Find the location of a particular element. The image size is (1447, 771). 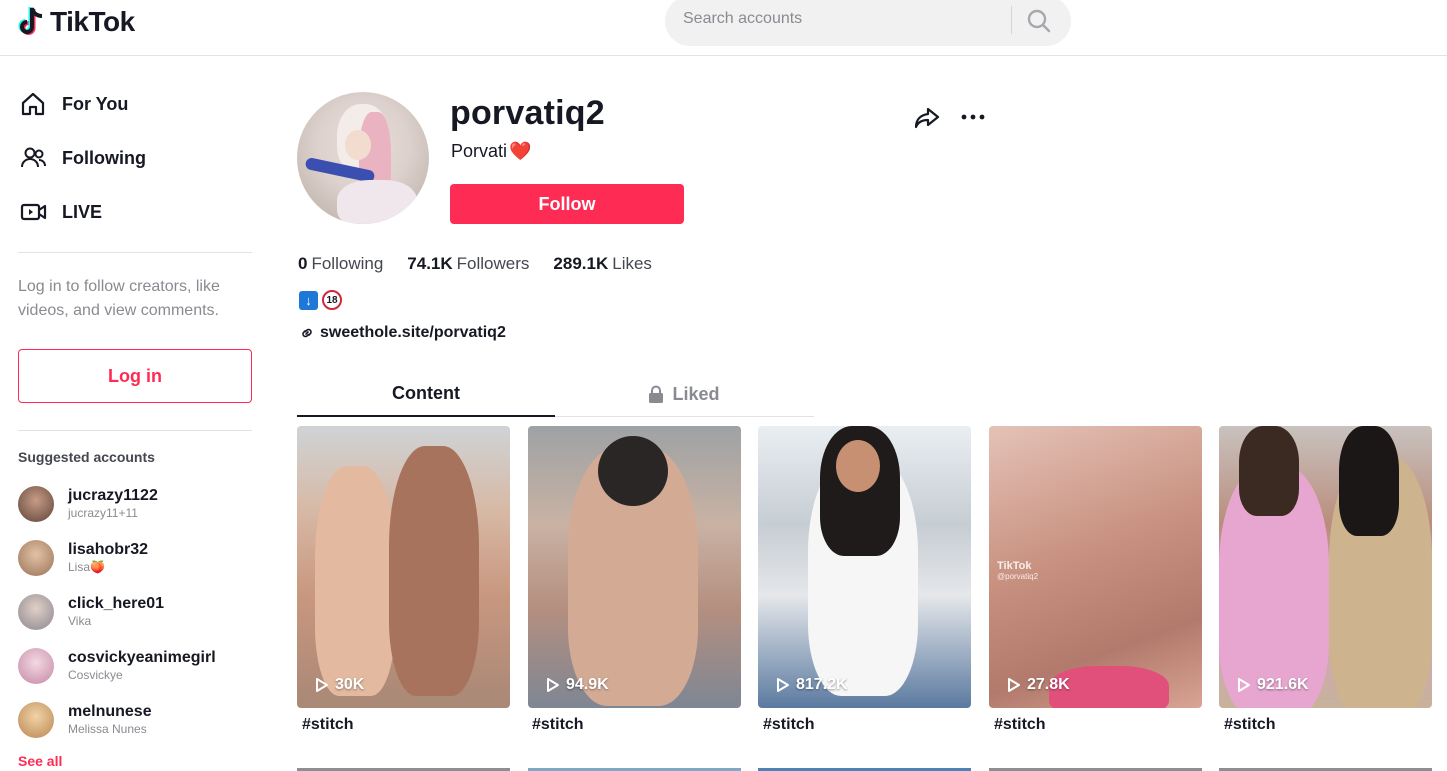

suggested-account: click_here01 Vika is located at coordinates (135, 612).